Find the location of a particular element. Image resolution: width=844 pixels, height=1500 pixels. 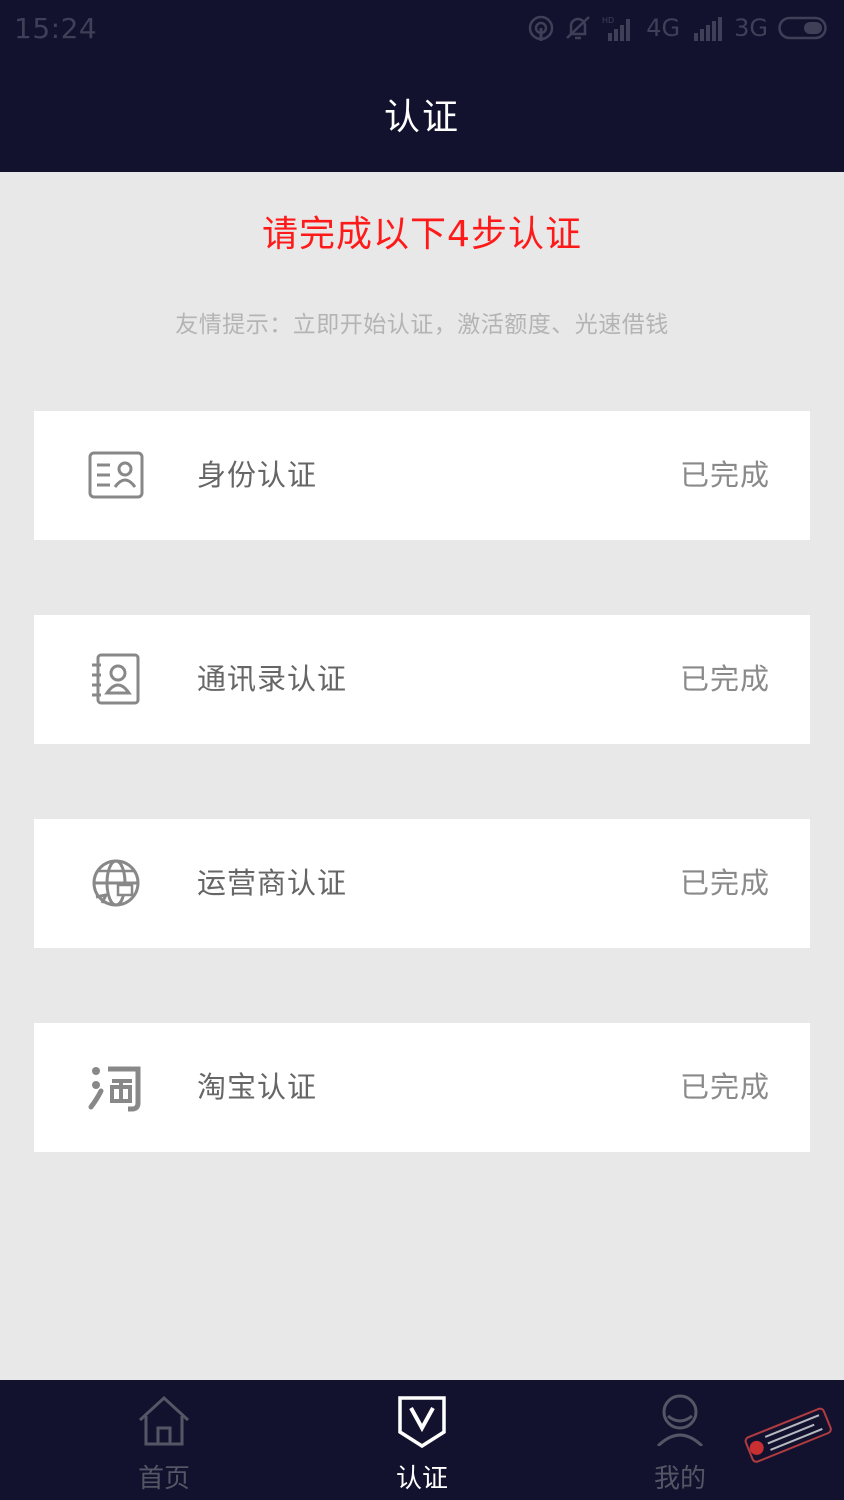

step-label: 身份认证 is located at coordinates (257, 475).